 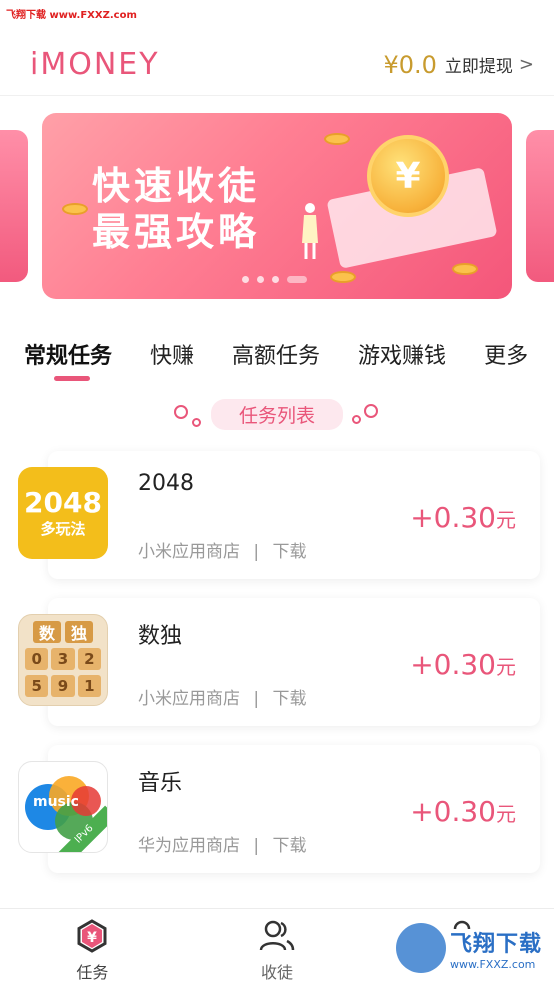 What do you see at coordinates (478, 67) in the screenshot?
I see `withdraw-label: 立即提现` at bounding box center [478, 67].